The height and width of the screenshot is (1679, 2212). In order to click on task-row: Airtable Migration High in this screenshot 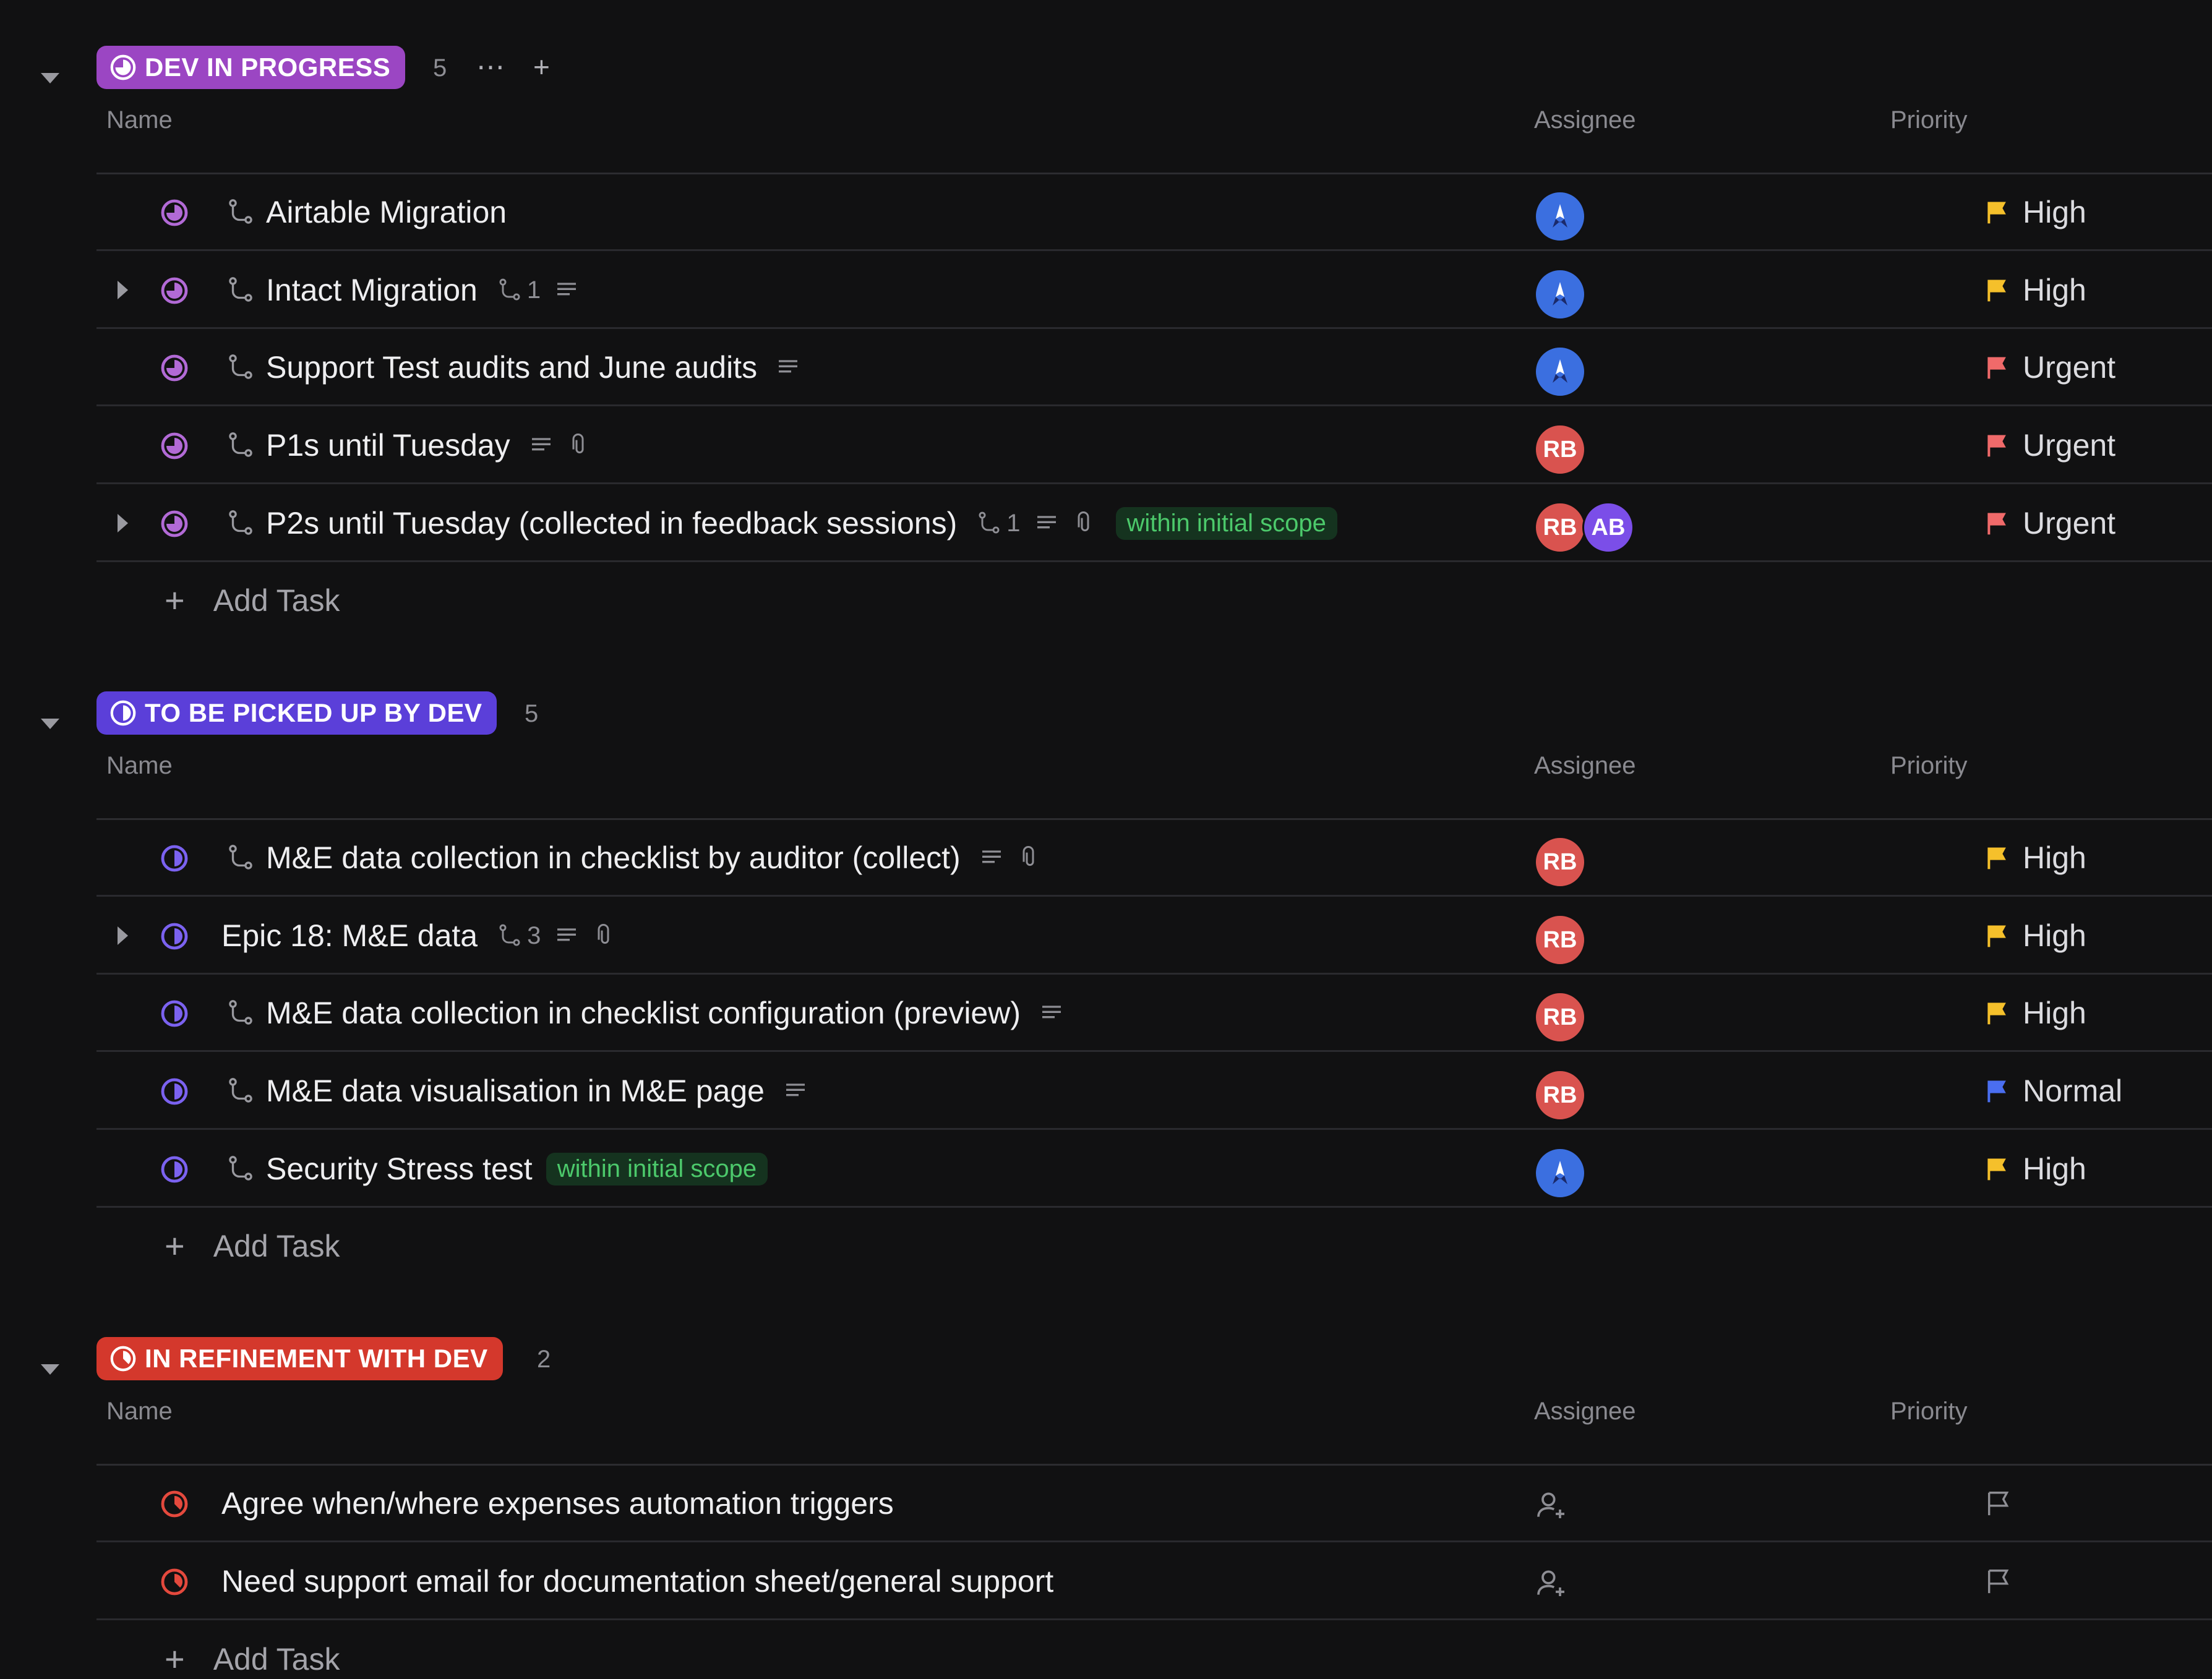, I will do `click(1154, 212)`.